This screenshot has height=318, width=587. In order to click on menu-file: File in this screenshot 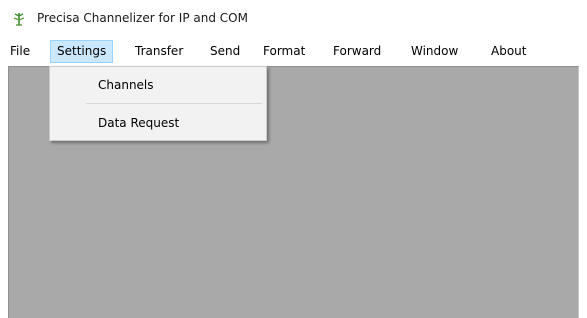, I will do `click(20, 51)`.